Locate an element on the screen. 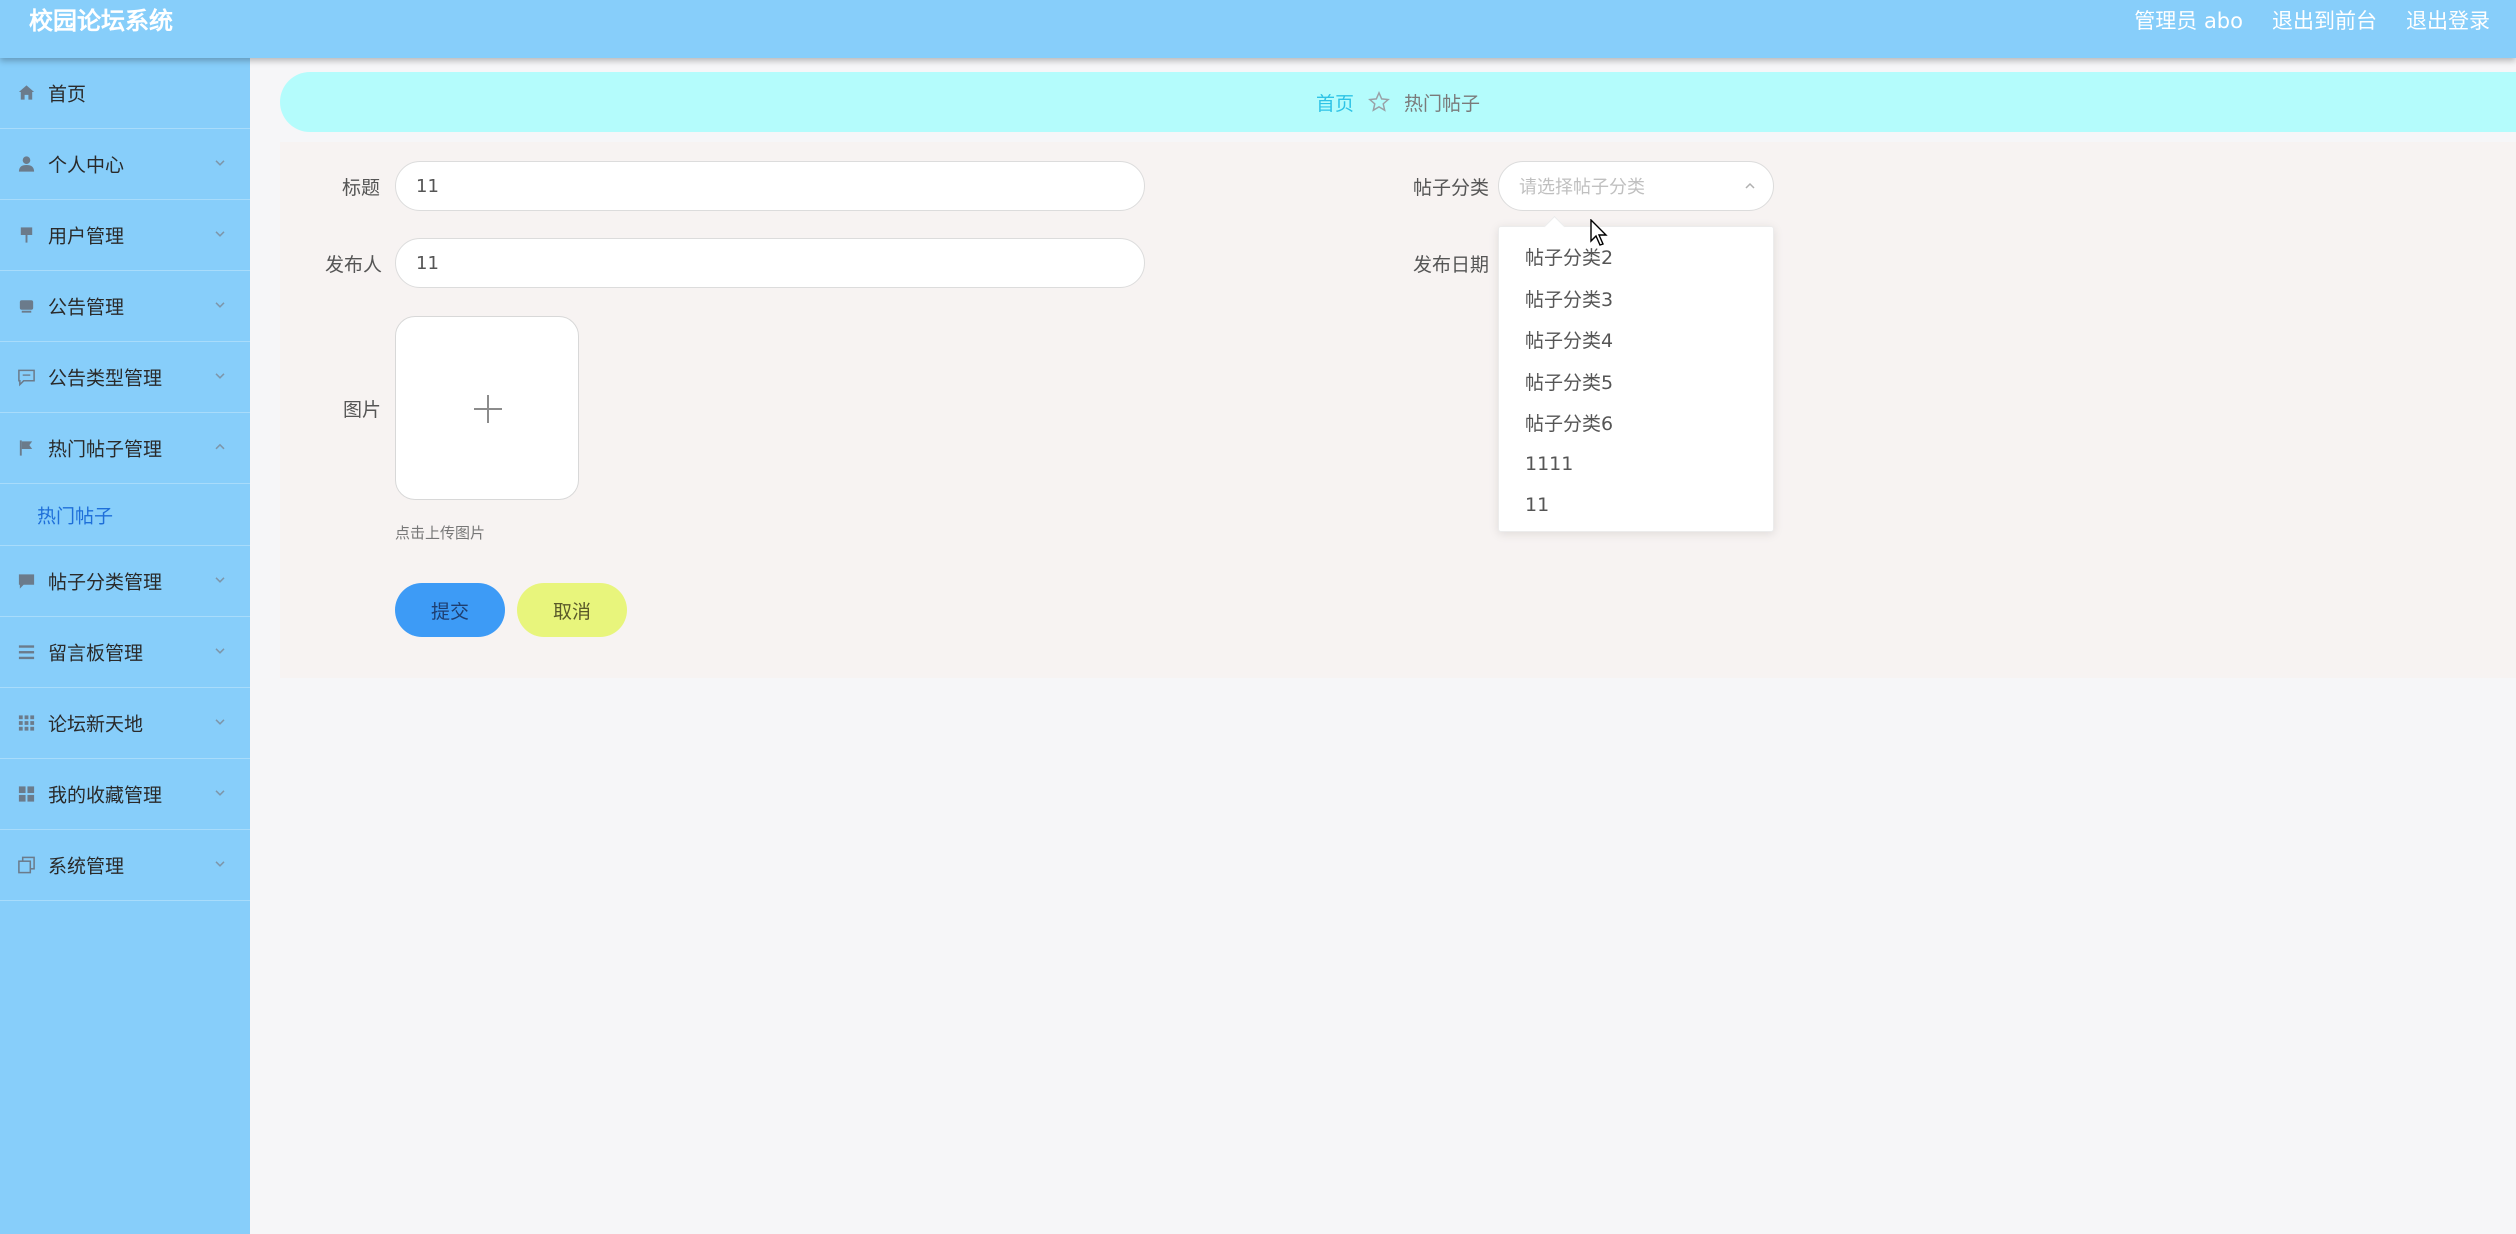 This screenshot has width=2516, height=1234. dropdown-option: 1111 is located at coordinates (1636, 464).